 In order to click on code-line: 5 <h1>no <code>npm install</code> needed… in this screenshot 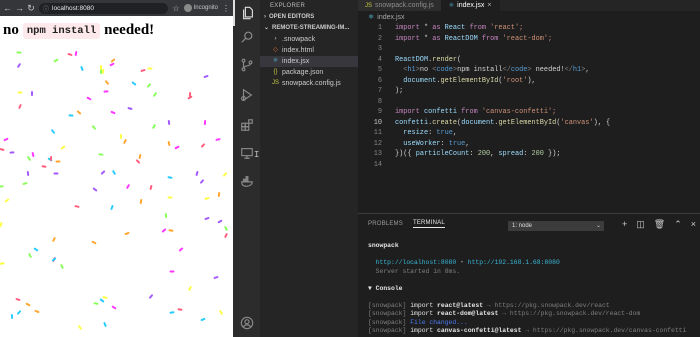, I will do `click(529, 70)`.